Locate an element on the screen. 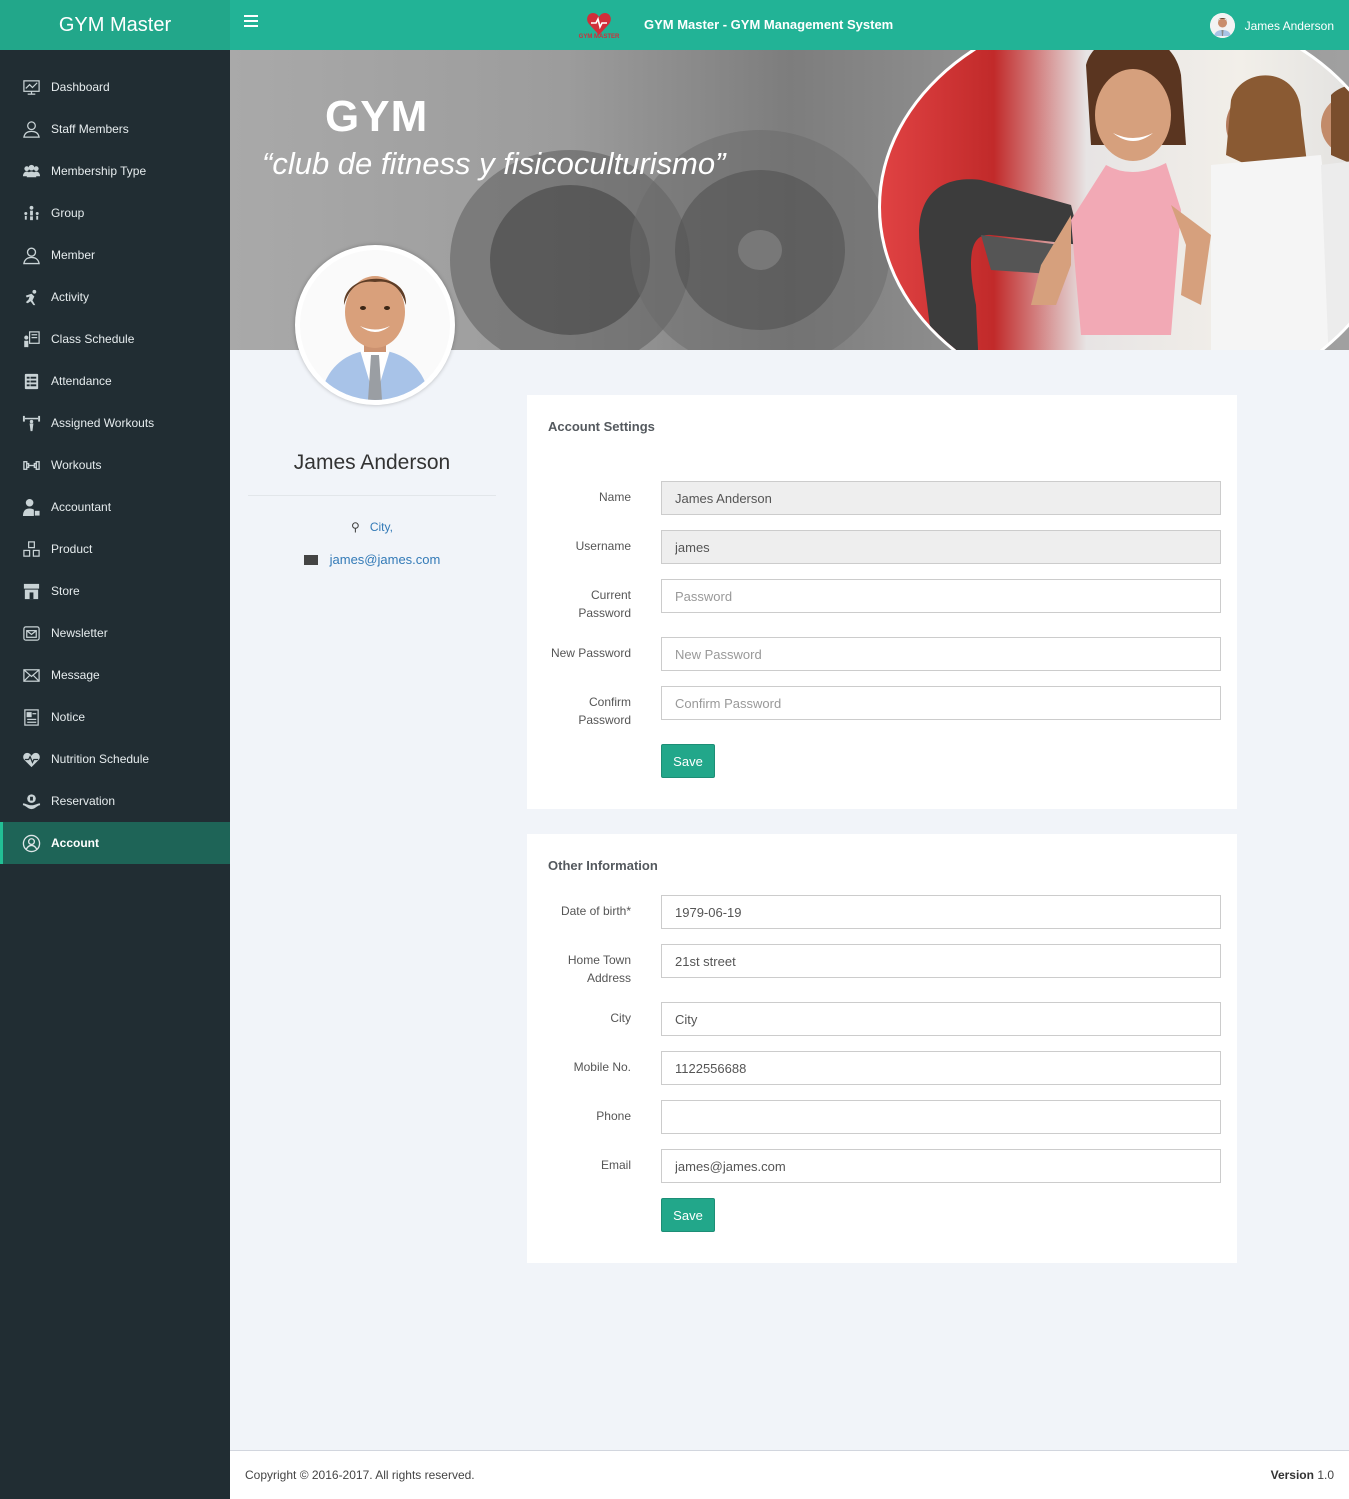 The image size is (1349, 1499). assigned-workouts-icon is located at coordinates (31, 423).